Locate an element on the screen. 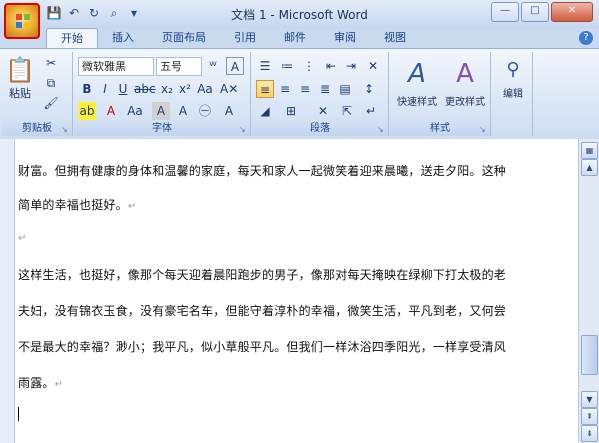 This screenshot has width=599, height=443. tab-review: 审阅 is located at coordinates (345, 38).